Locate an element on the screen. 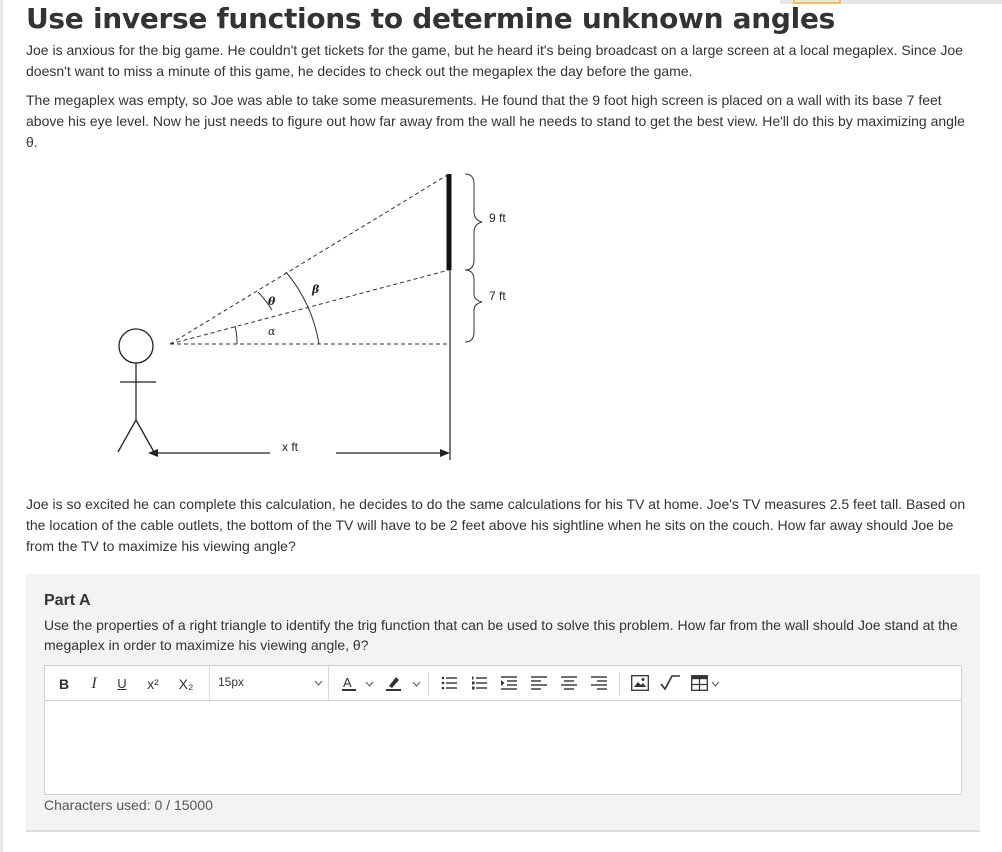 Image resolution: width=1002 pixels, height=852 pixels. brace-screen is located at coordinates (473, 222).